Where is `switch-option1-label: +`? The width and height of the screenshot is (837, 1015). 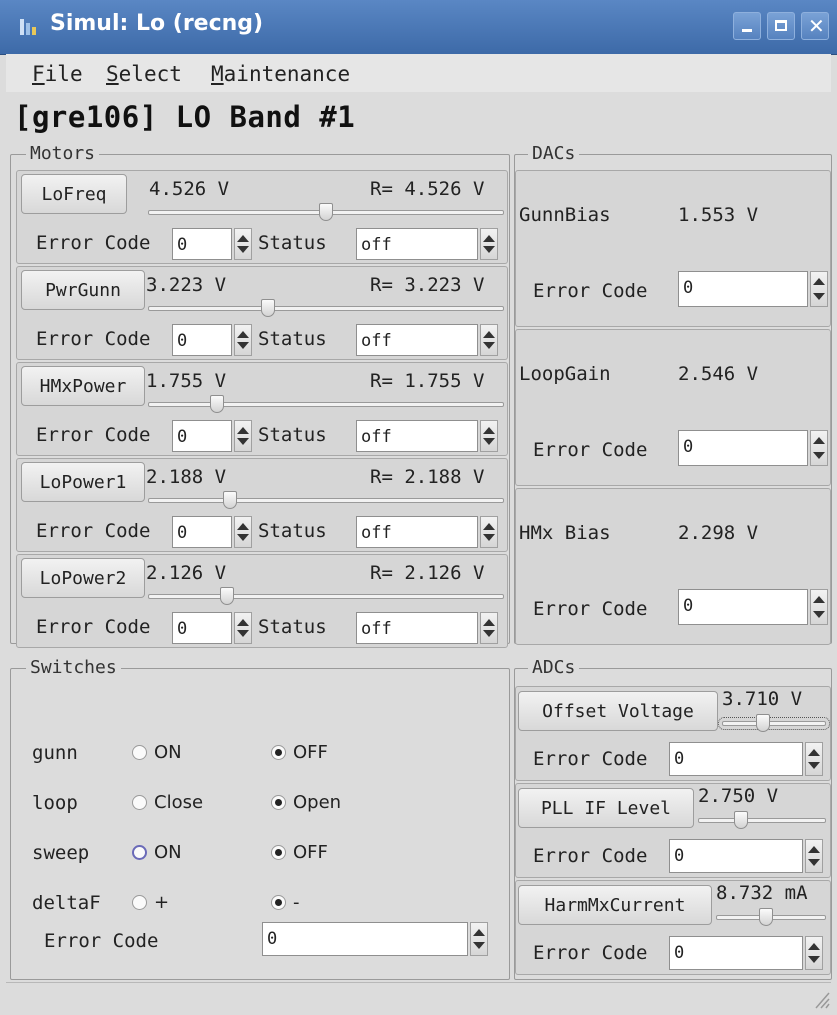
switch-option1-label: + is located at coordinates (161, 902).